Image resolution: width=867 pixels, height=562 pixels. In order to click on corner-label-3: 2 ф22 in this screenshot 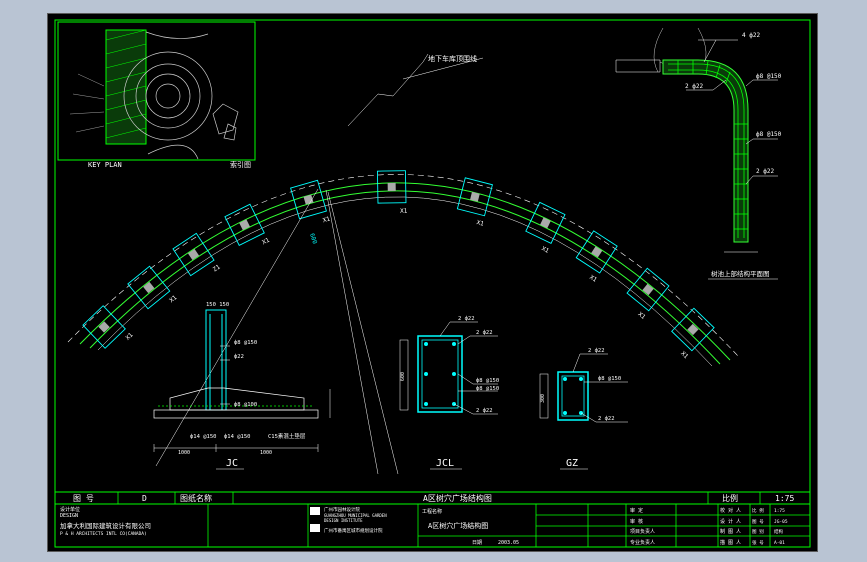, I will do `click(694, 86)`.